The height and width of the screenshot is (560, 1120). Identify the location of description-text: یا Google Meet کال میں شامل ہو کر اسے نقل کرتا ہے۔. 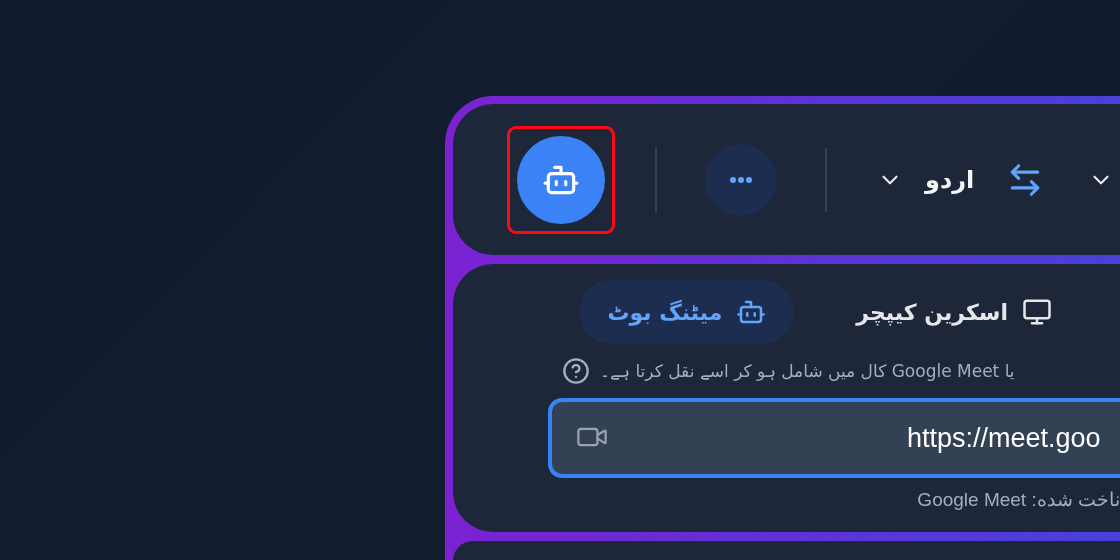
(807, 371).